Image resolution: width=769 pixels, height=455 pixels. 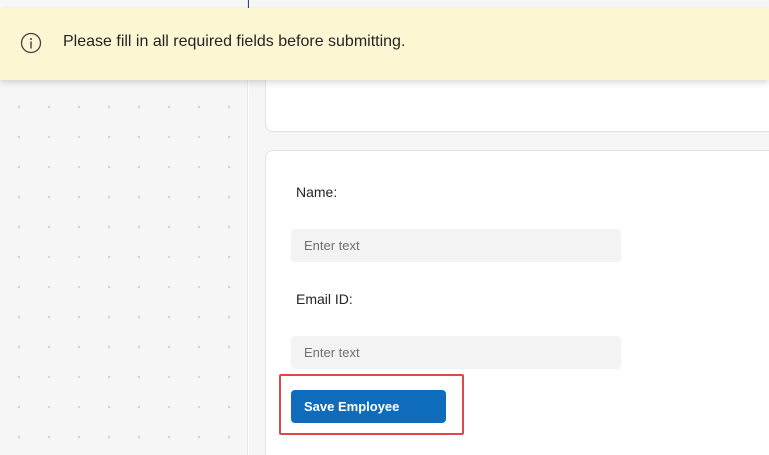 I want to click on email-label: Email ID:, so click(x=324, y=299).